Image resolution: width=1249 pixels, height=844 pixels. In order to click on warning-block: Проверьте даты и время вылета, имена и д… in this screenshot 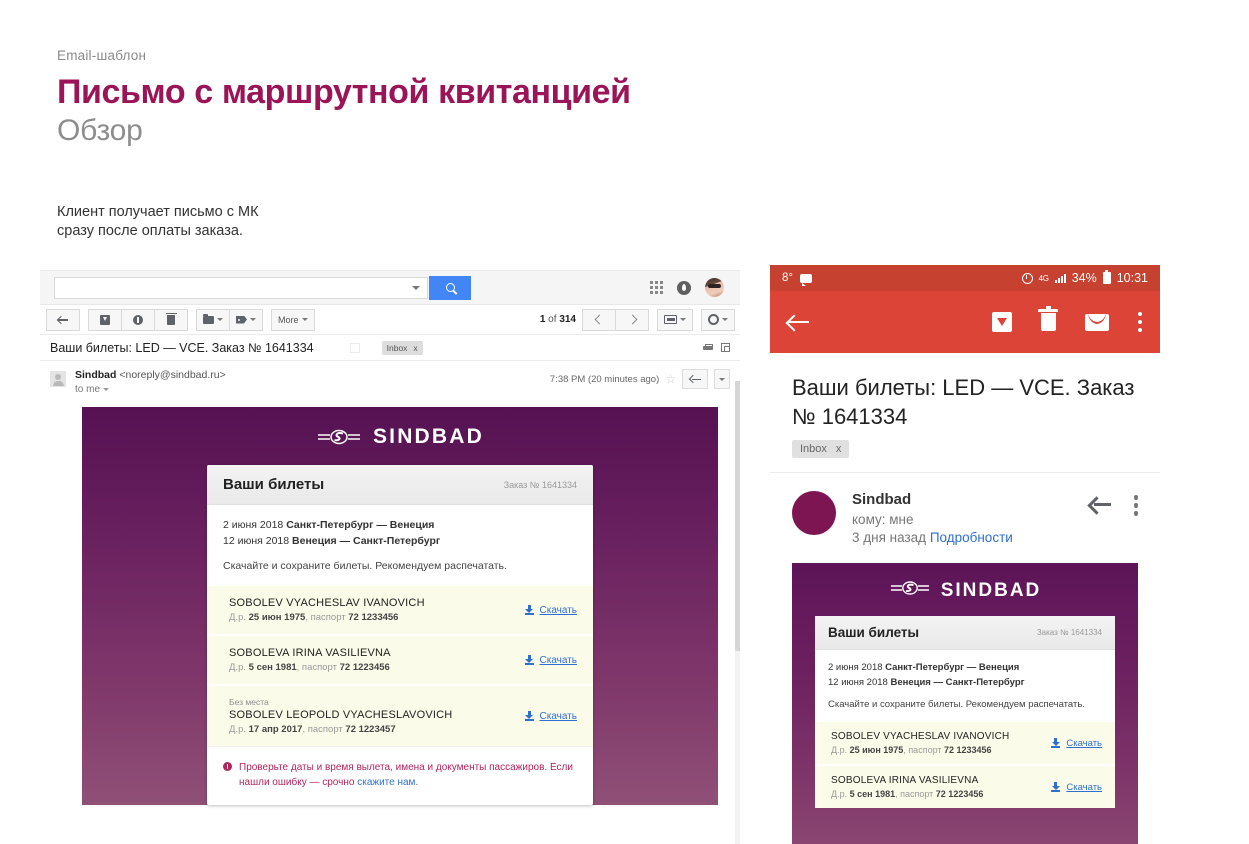, I will do `click(400, 775)`.